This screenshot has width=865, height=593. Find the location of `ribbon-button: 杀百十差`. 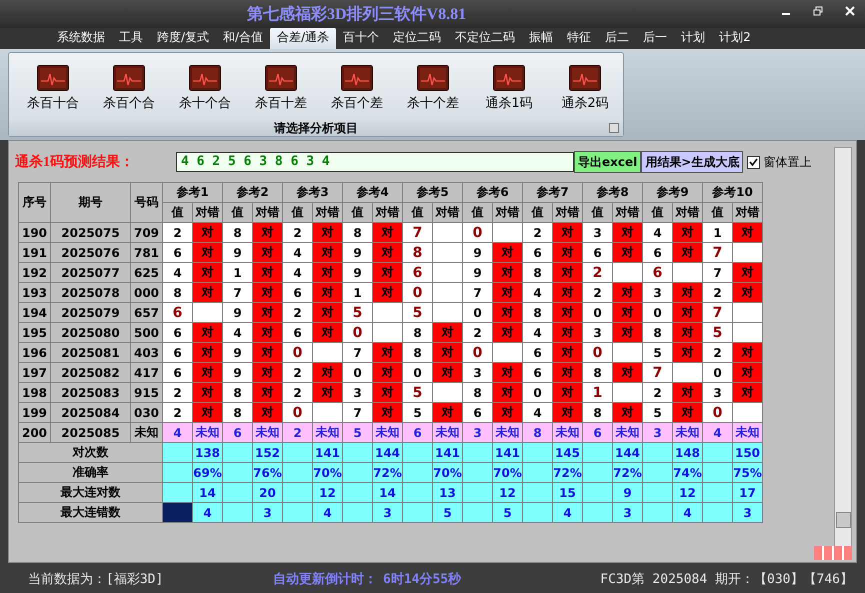

ribbon-button: 杀百十差 is located at coordinates (281, 92).